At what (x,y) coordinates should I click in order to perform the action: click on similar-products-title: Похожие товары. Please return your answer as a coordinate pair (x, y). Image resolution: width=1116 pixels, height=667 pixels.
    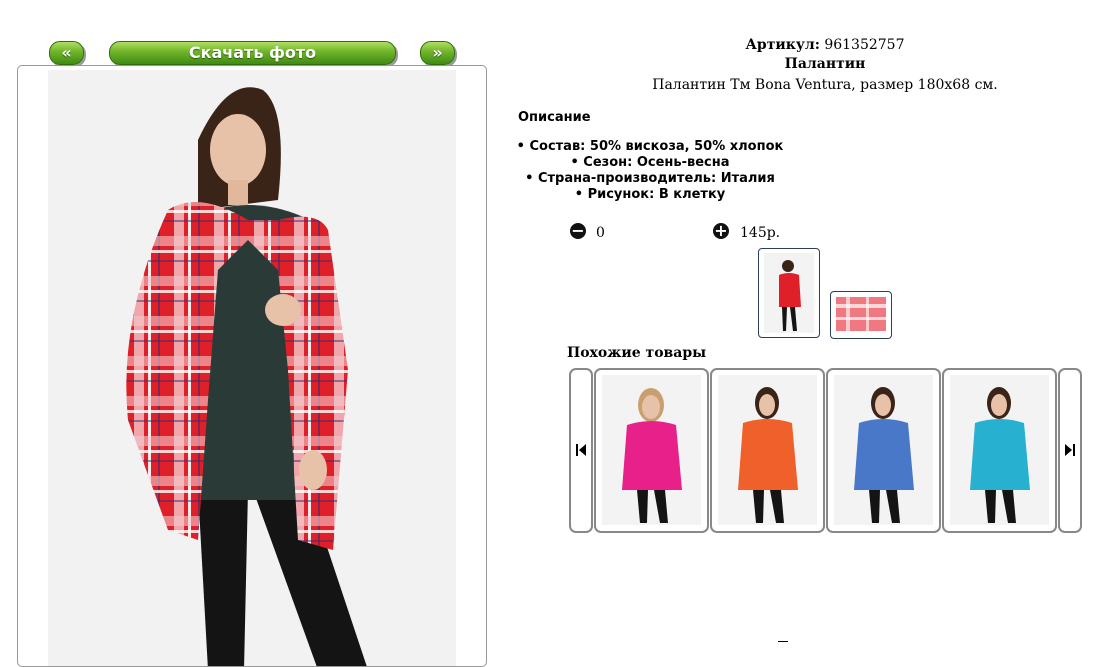
    Looking at the image, I should click on (637, 353).